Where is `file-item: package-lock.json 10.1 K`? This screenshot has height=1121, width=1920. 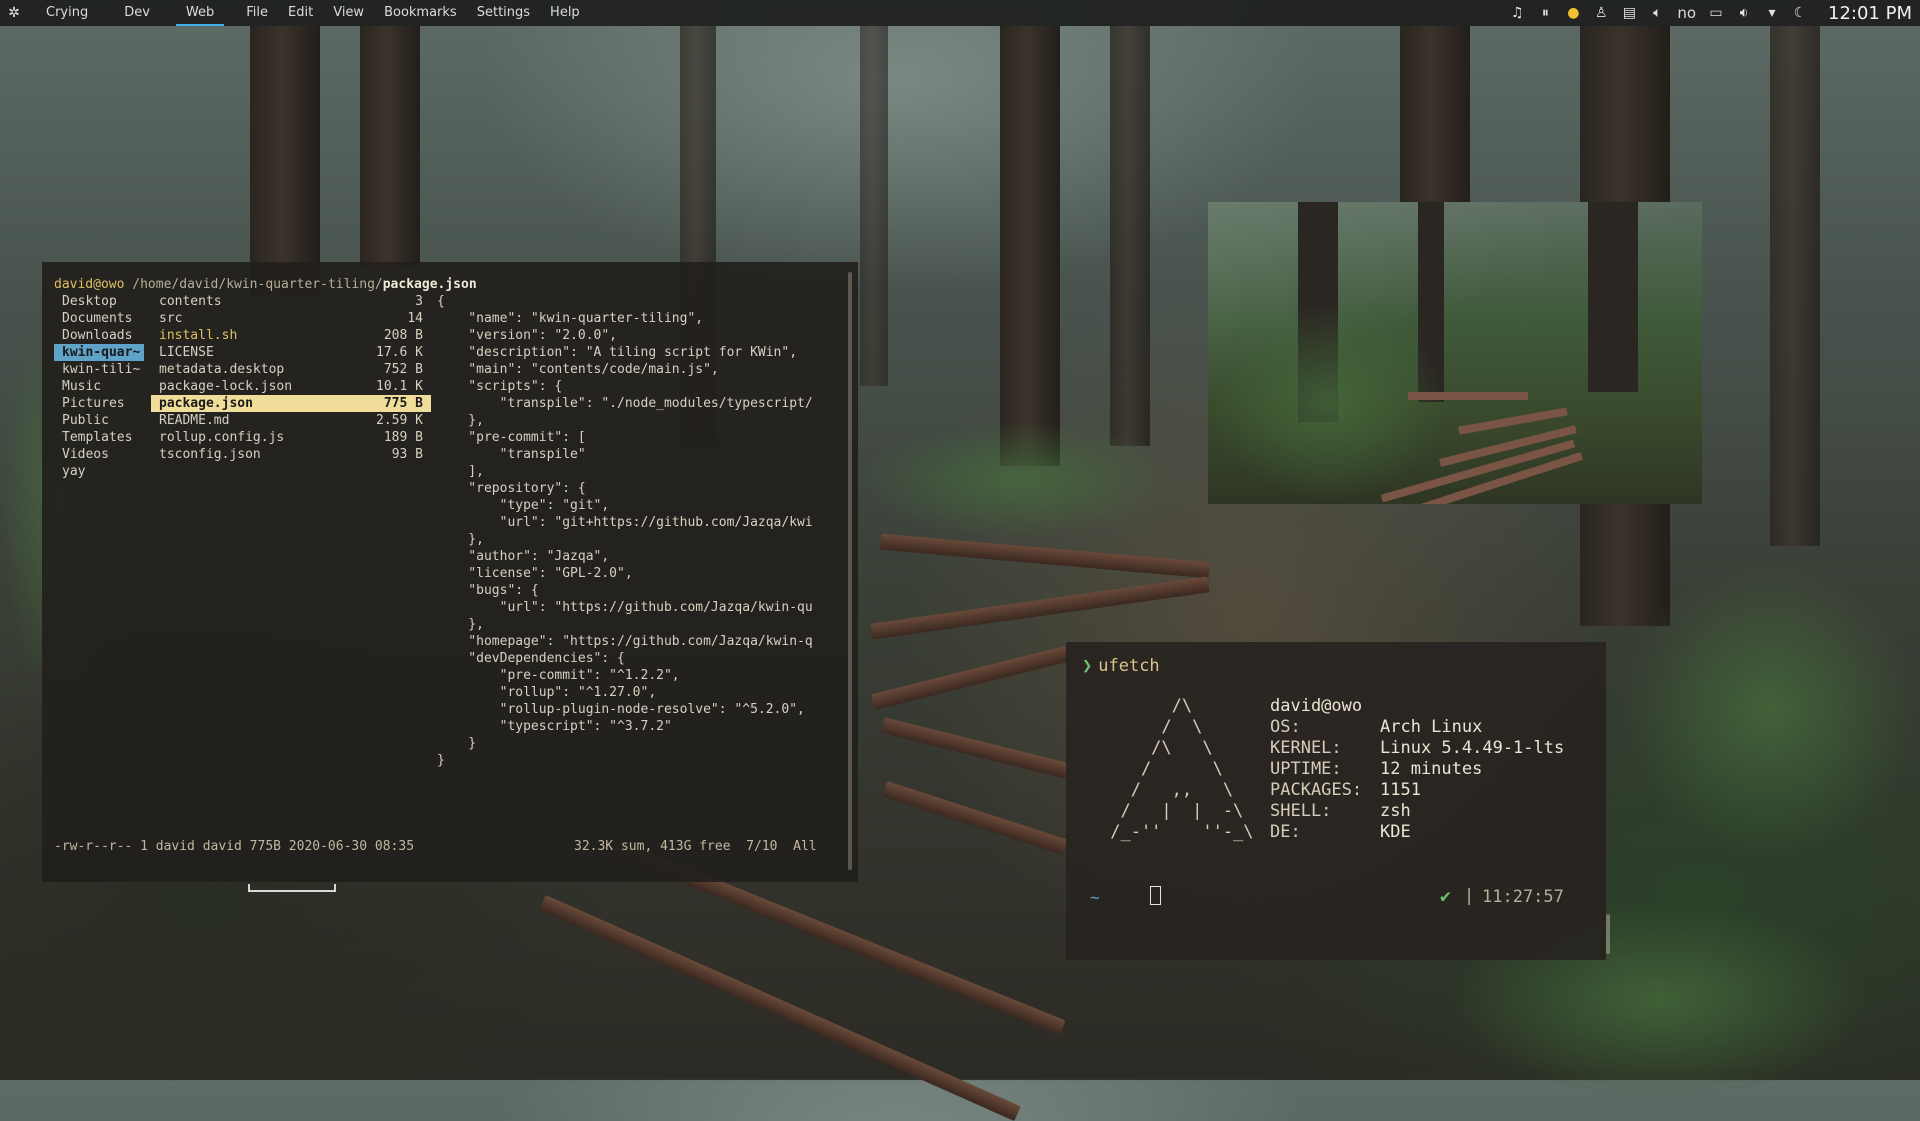 file-item: package-lock.json 10.1 K is located at coordinates (291, 386).